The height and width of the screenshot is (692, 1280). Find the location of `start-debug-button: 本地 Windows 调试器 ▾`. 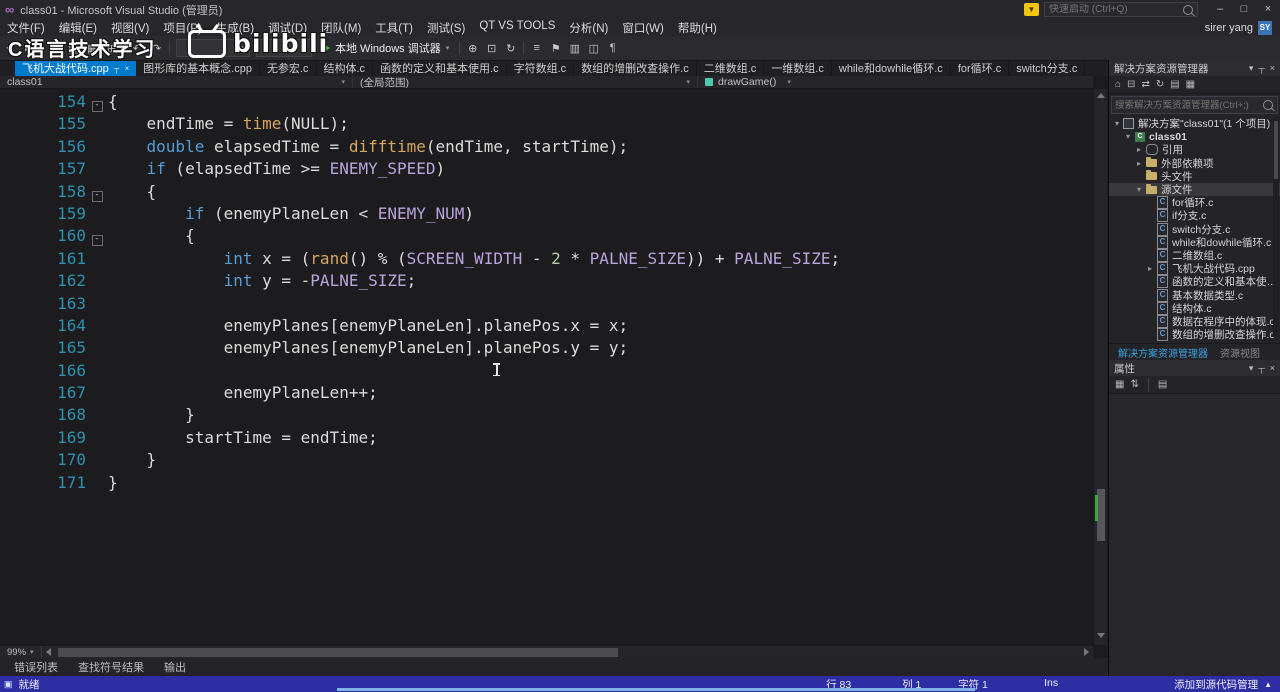

start-debug-button: 本地 Windows 调试器 ▾ is located at coordinates (385, 48).